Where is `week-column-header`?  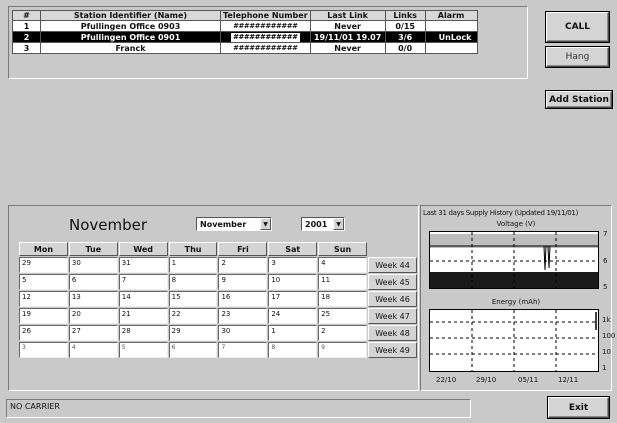
week-column-header is located at coordinates (392, 249).